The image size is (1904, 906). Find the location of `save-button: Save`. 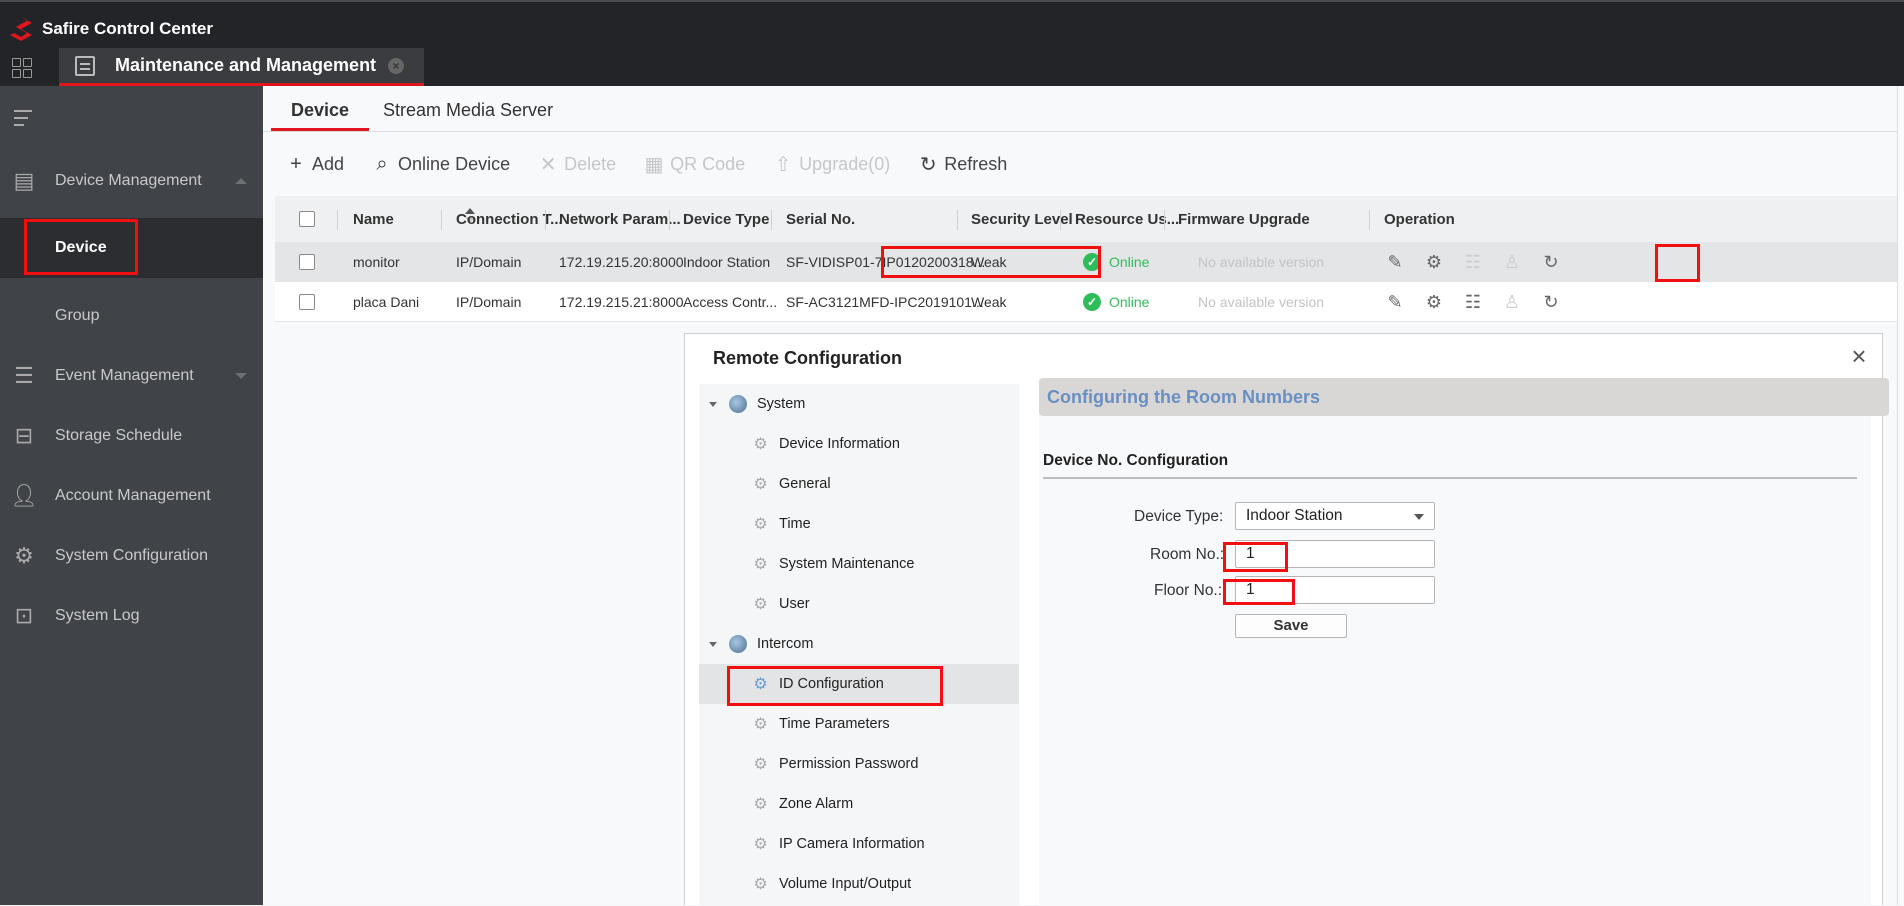

save-button: Save is located at coordinates (1291, 626).